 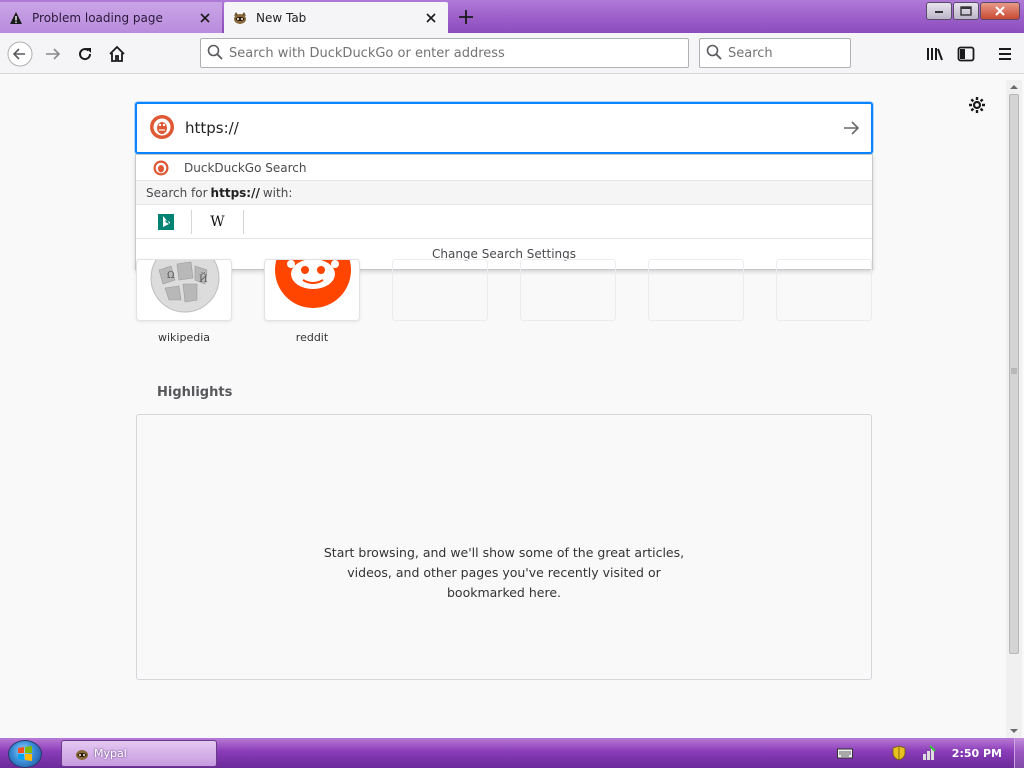 I want to click on close-window-button, so click(x=1000, y=11).